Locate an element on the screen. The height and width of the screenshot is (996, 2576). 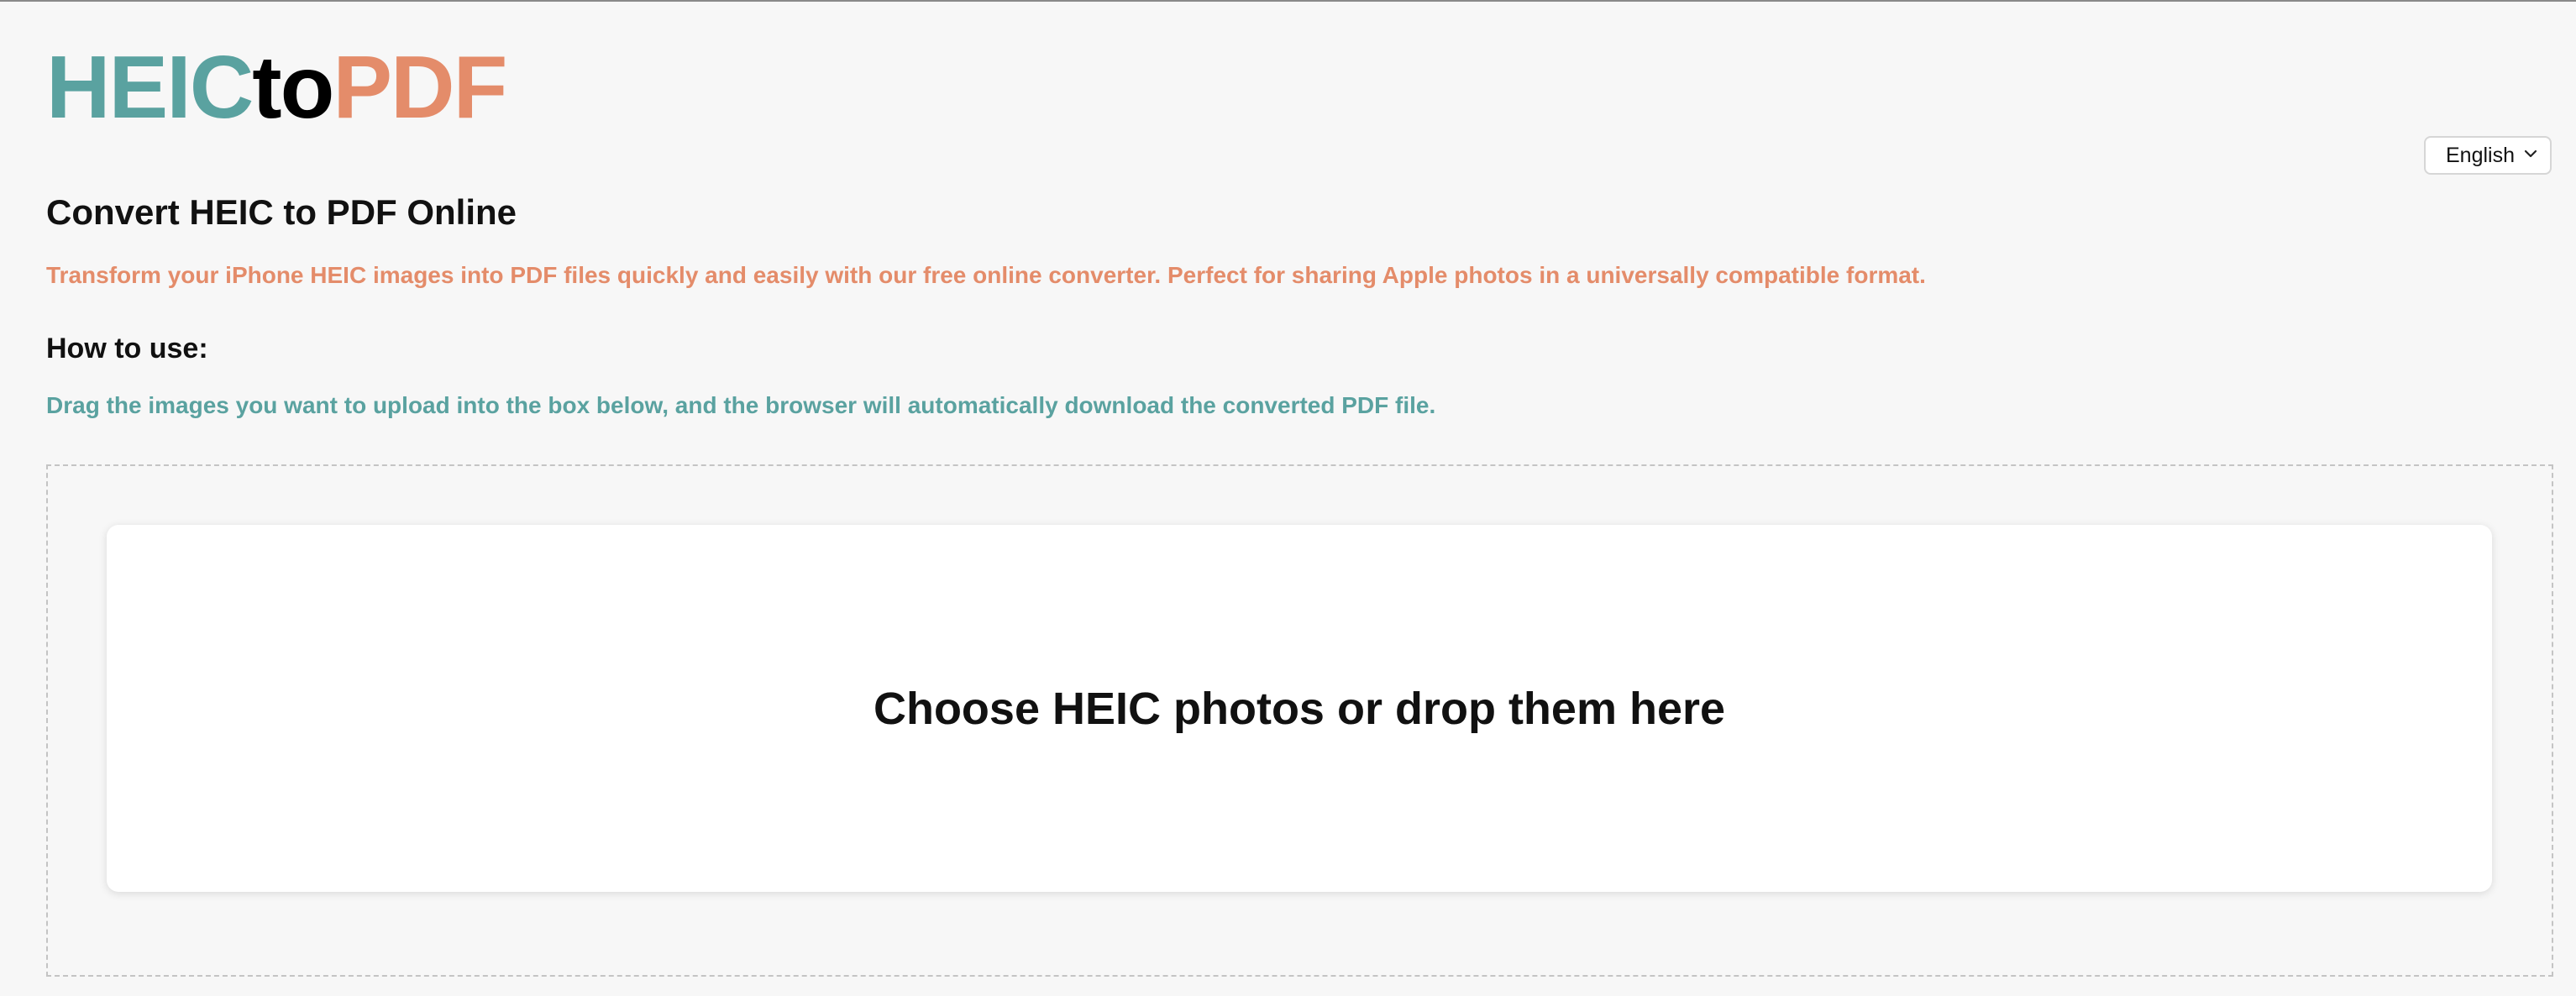
logo-part-heic: HEIC is located at coordinates (150, 87).